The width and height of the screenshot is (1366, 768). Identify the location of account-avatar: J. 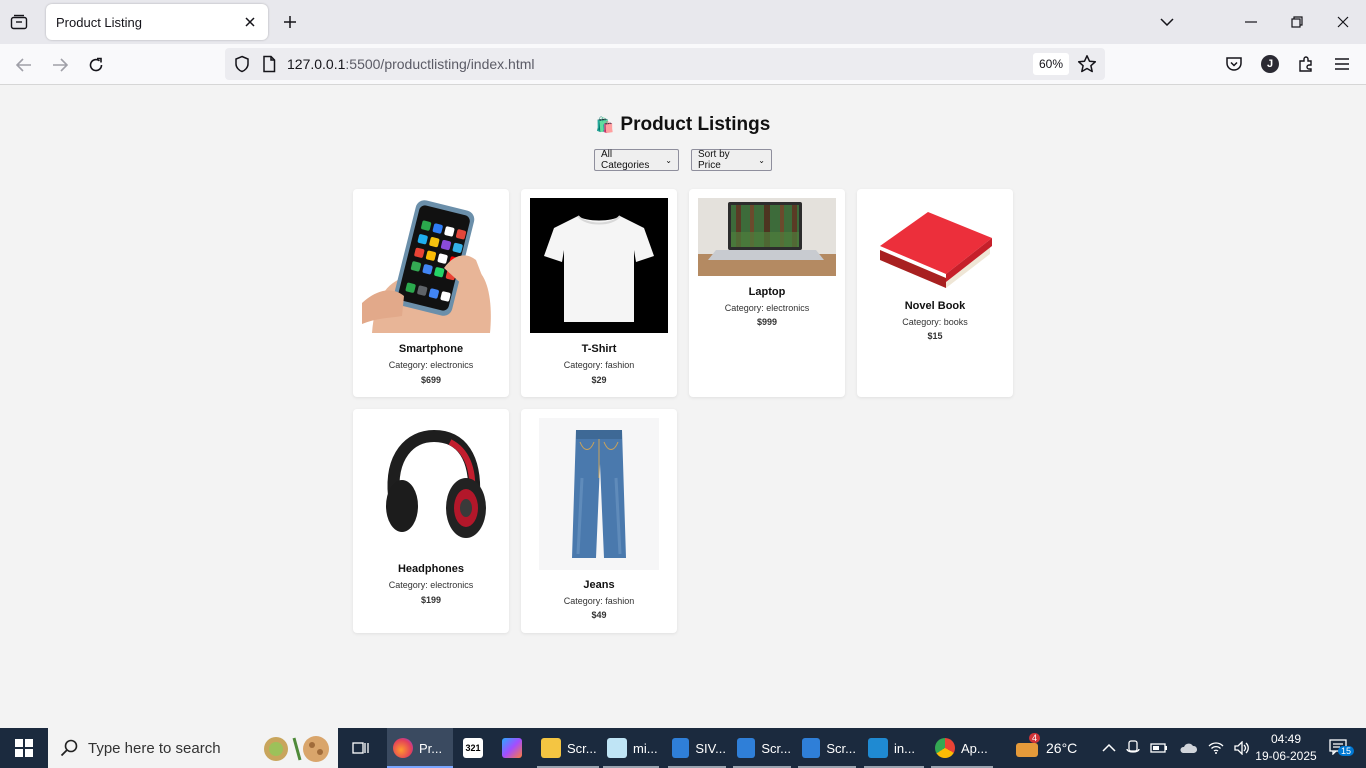
(1270, 64).